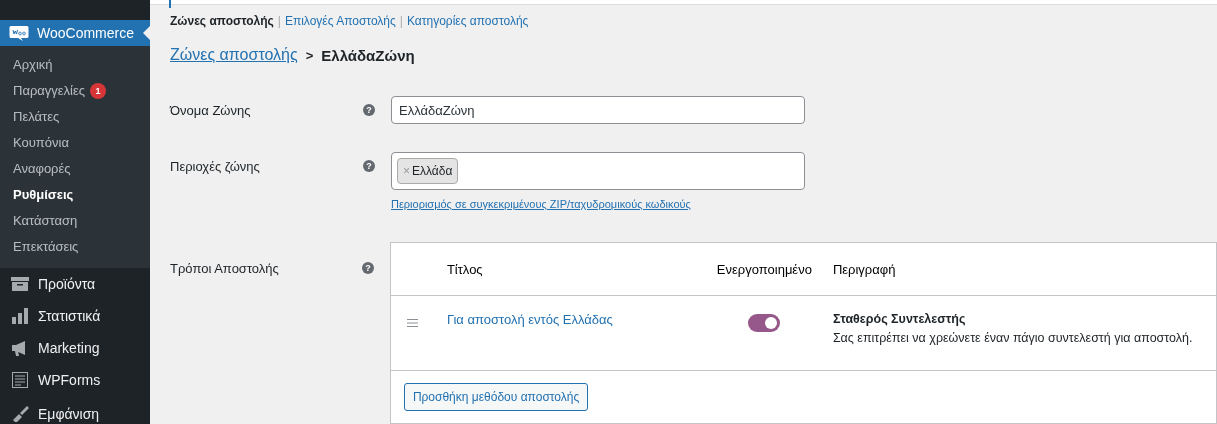 The height and width of the screenshot is (424, 1217). What do you see at coordinates (20, 380) in the screenshot?
I see `form-icon` at bounding box center [20, 380].